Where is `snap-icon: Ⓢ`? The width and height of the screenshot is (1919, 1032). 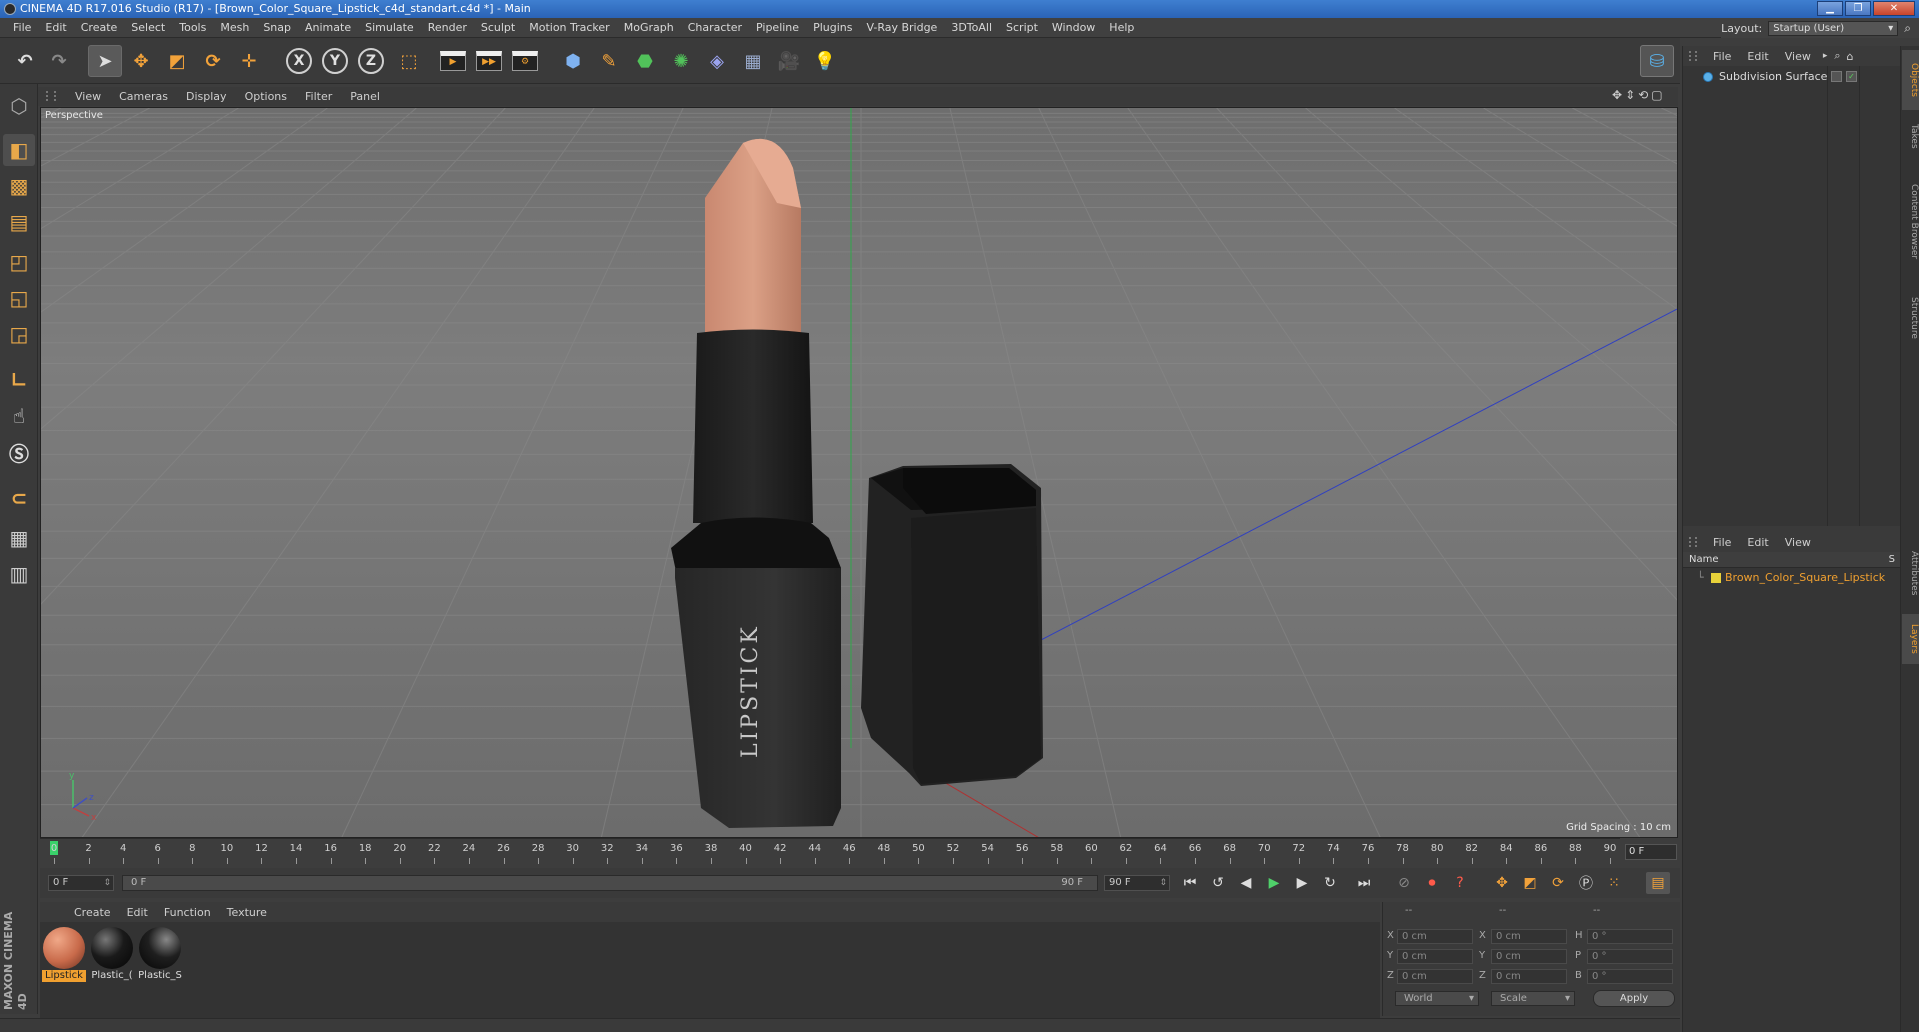 snap-icon: Ⓢ is located at coordinates (19, 452).